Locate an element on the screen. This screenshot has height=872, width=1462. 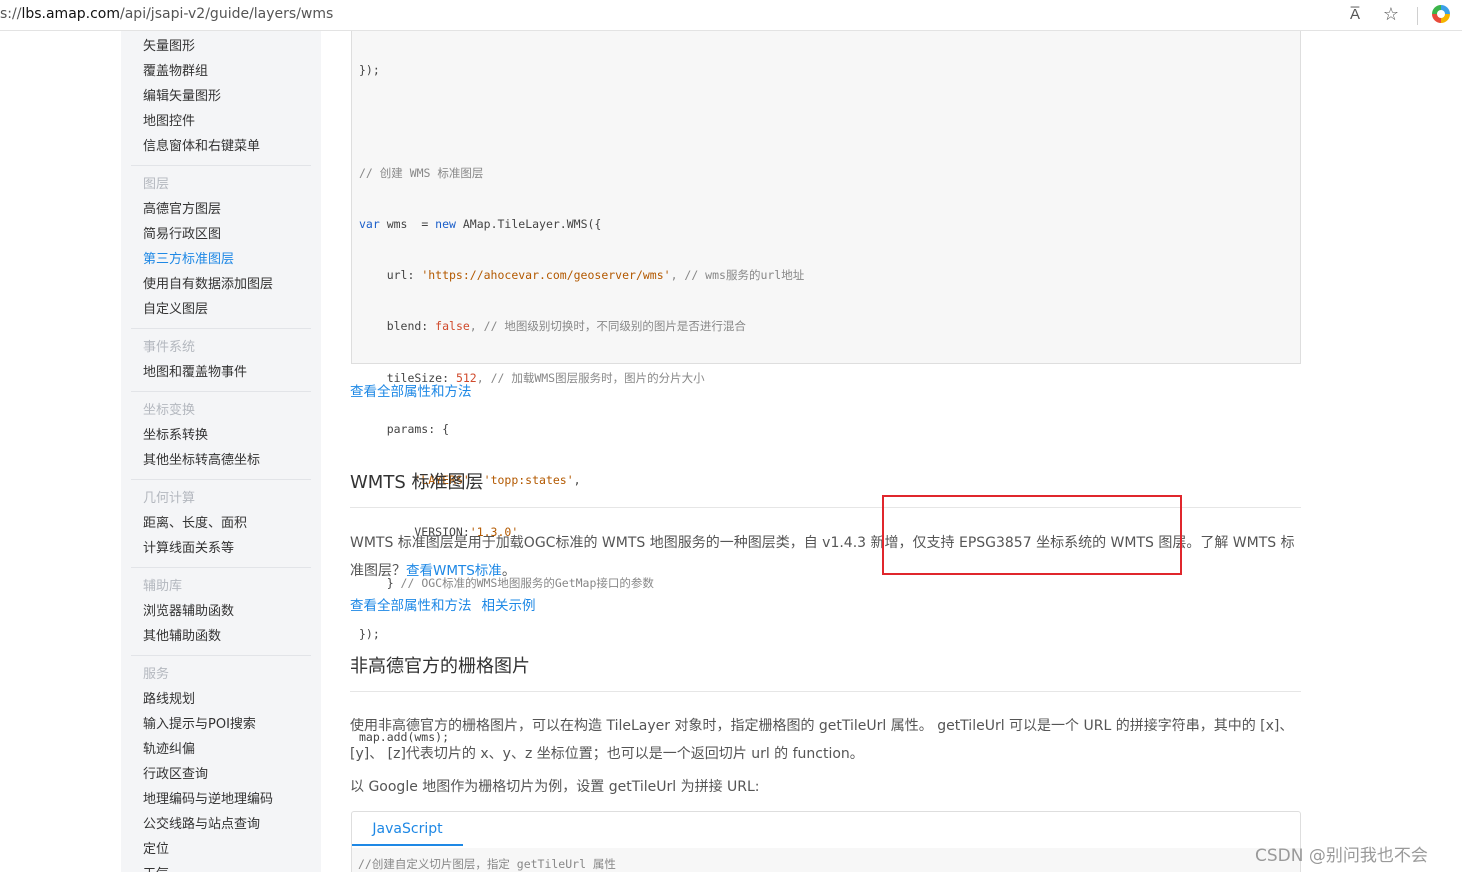
wmts-standard-link: 查看WMTS标准 is located at coordinates (454, 571).